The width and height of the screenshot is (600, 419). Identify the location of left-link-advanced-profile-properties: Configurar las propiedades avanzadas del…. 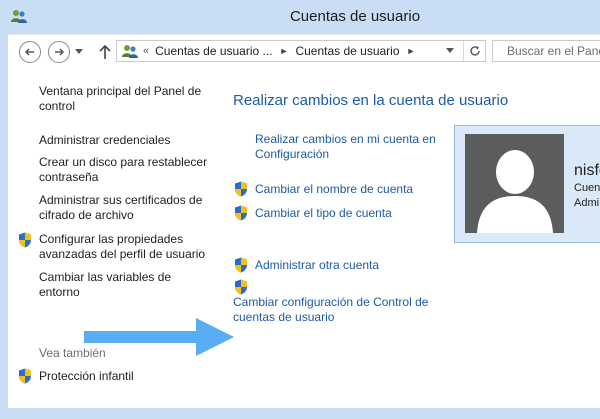
(128, 247).